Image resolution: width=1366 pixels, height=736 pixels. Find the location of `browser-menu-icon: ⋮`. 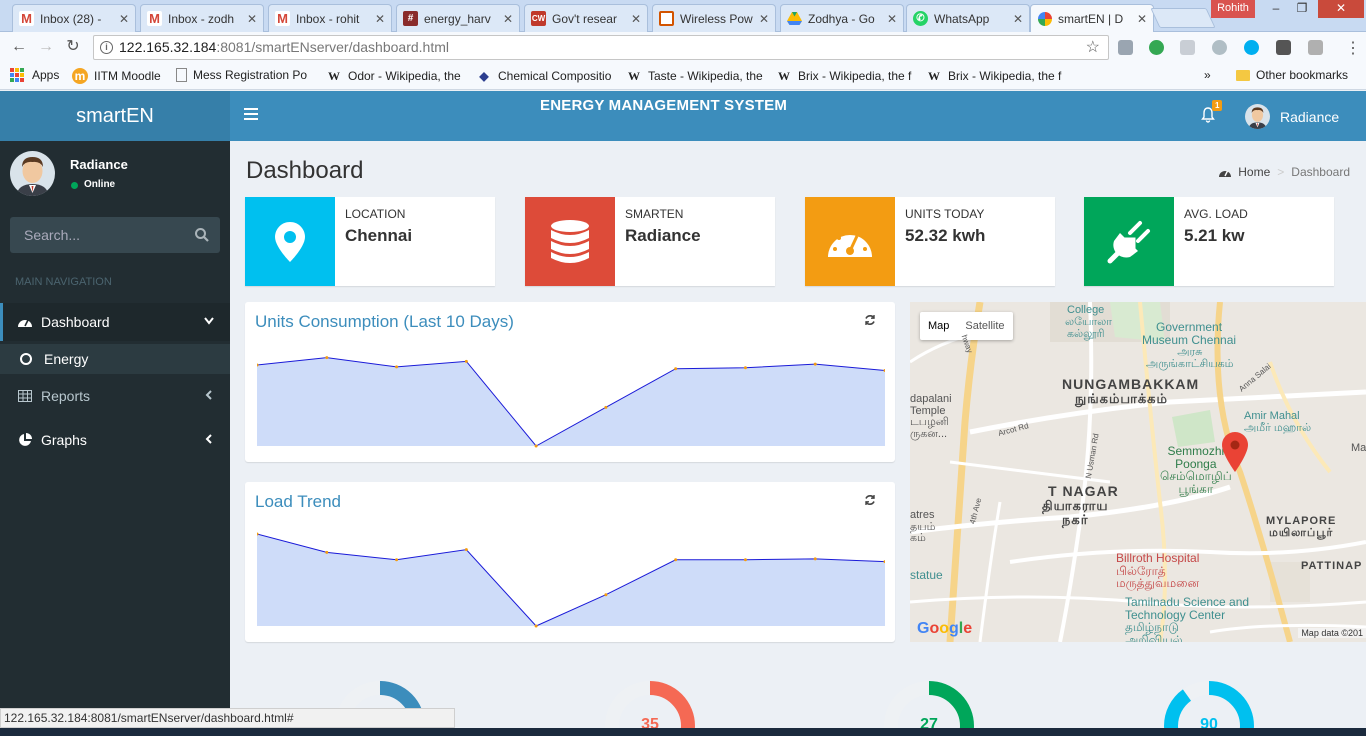

browser-menu-icon: ⋮ is located at coordinates (1353, 48).